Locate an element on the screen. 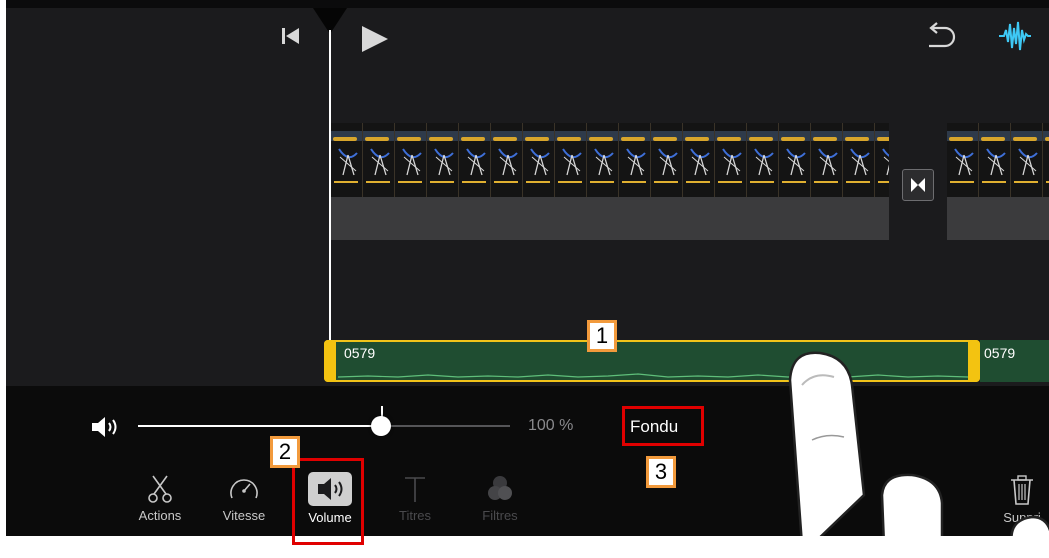  tool-actions: Actions is located at coordinates (160, 498).